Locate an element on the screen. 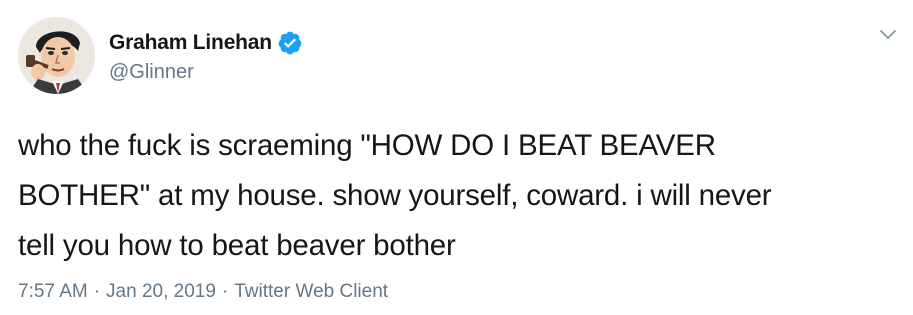 The width and height of the screenshot is (913, 315). author-name-row: Graham Linehan is located at coordinates (206, 43).